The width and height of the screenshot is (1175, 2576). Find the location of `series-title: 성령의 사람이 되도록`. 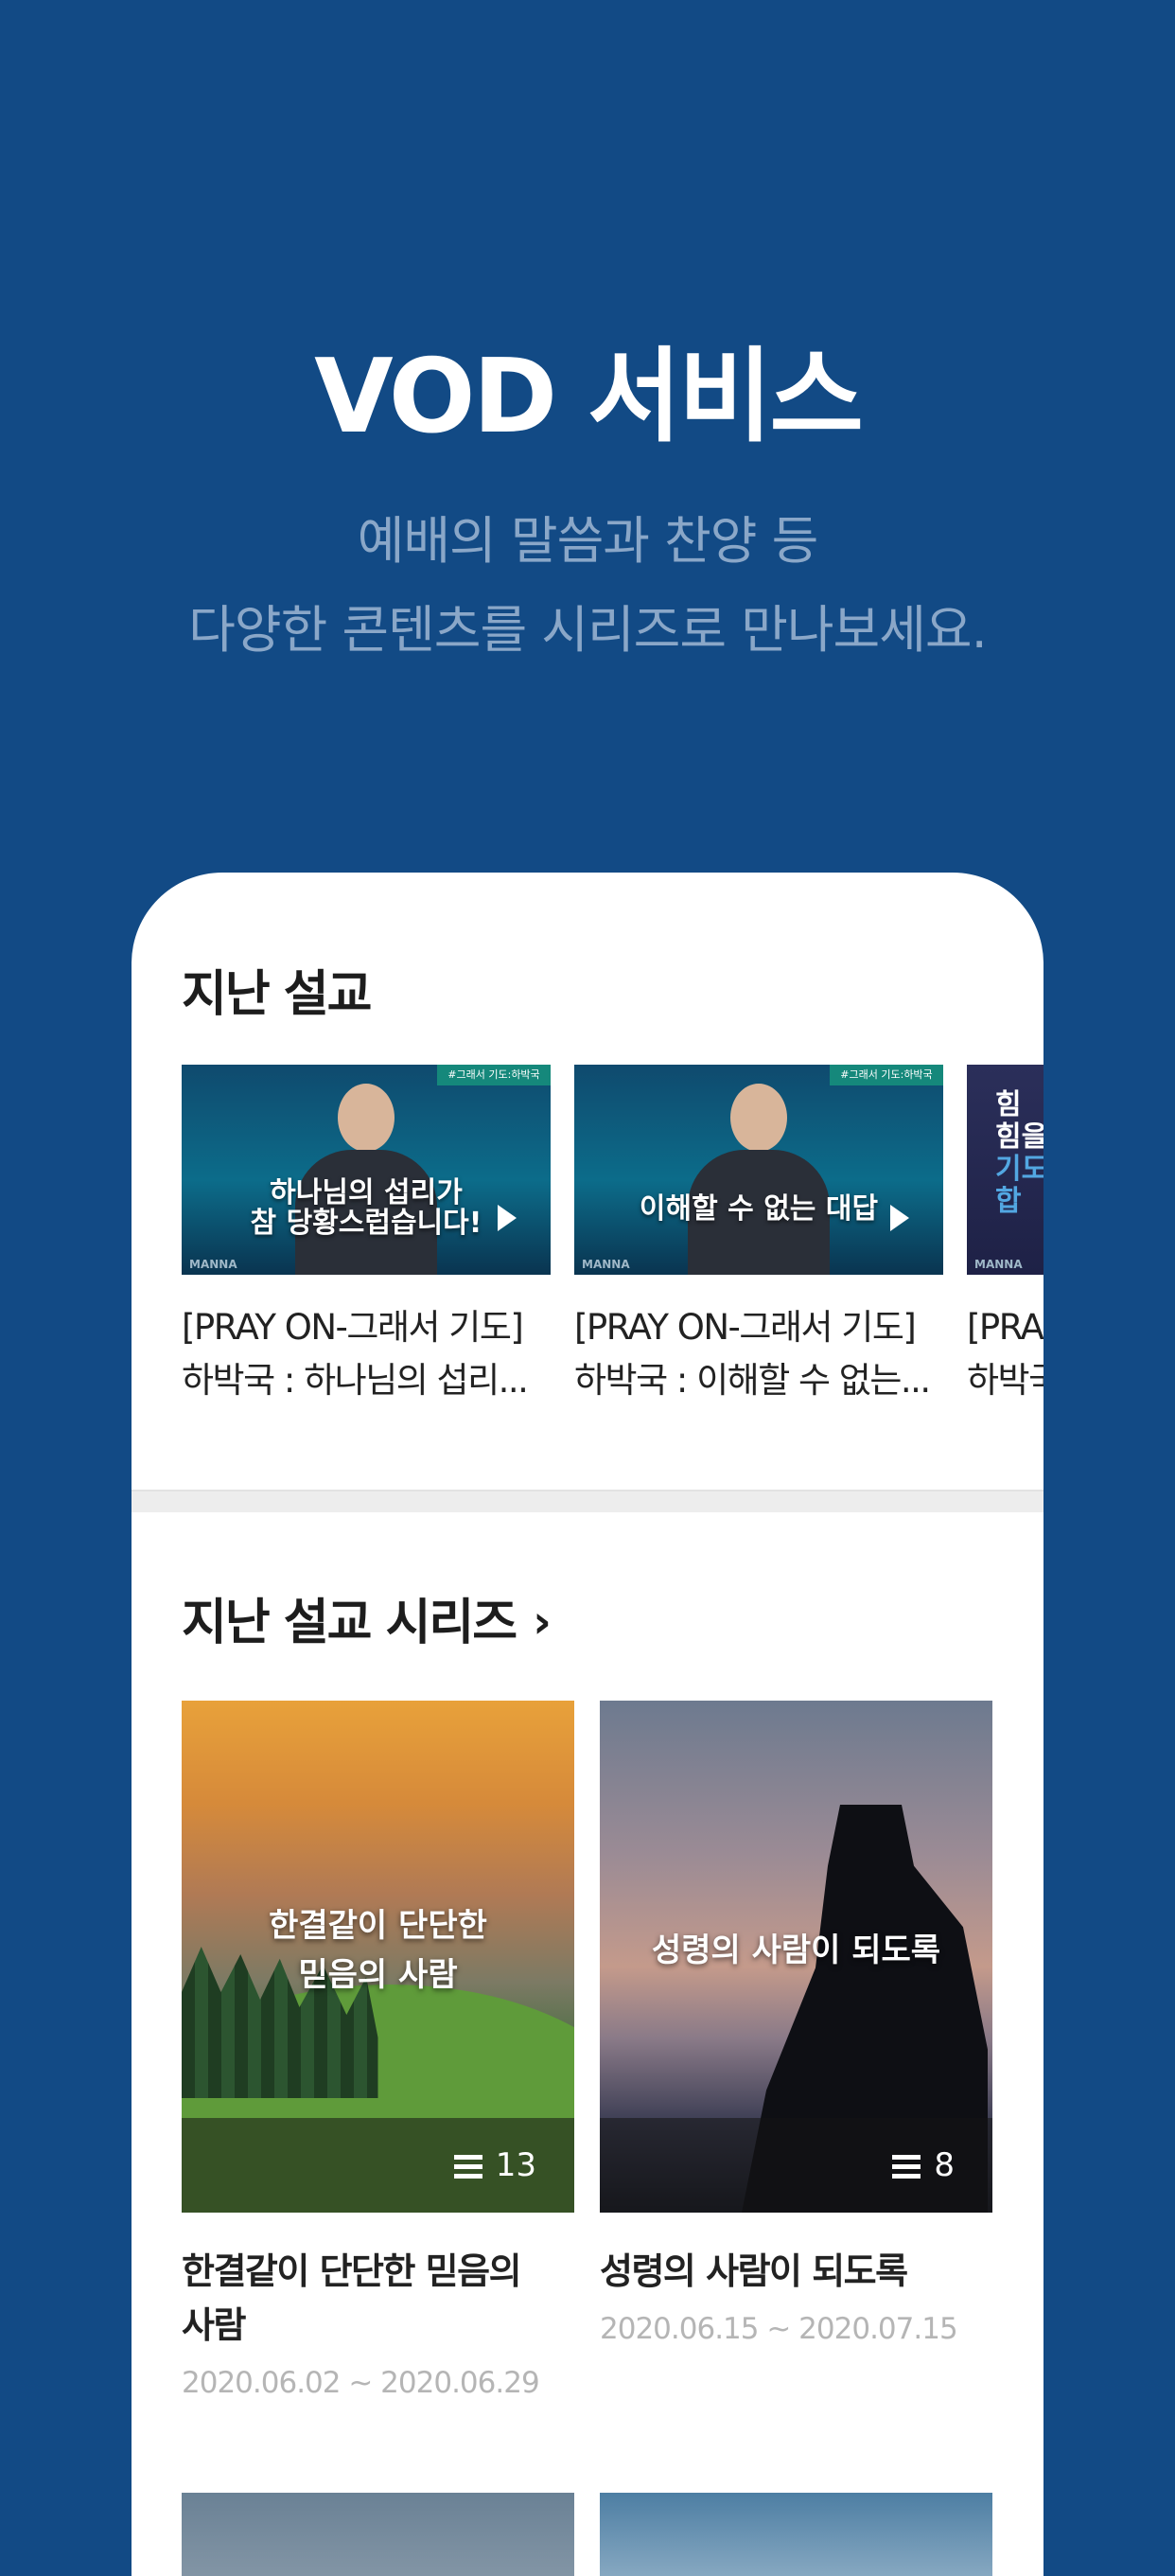

series-title: 성령의 사람이 되도록 is located at coordinates (754, 2271).